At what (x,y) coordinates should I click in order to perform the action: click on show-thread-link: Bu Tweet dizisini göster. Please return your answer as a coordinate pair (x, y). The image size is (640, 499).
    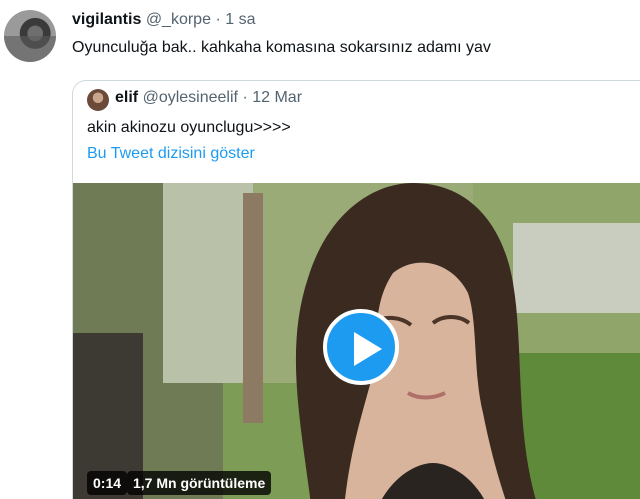
    Looking at the image, I should click on (171, 154).